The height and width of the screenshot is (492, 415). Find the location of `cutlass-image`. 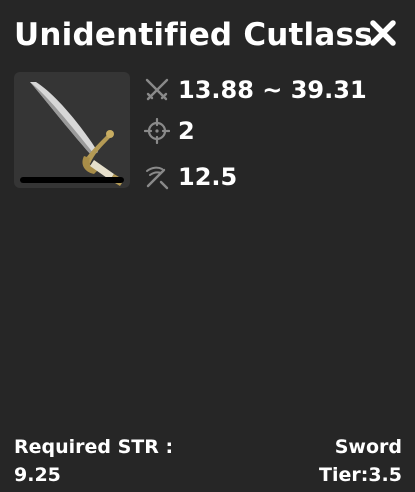

cutlass-image is located at coordinates (72, 134).